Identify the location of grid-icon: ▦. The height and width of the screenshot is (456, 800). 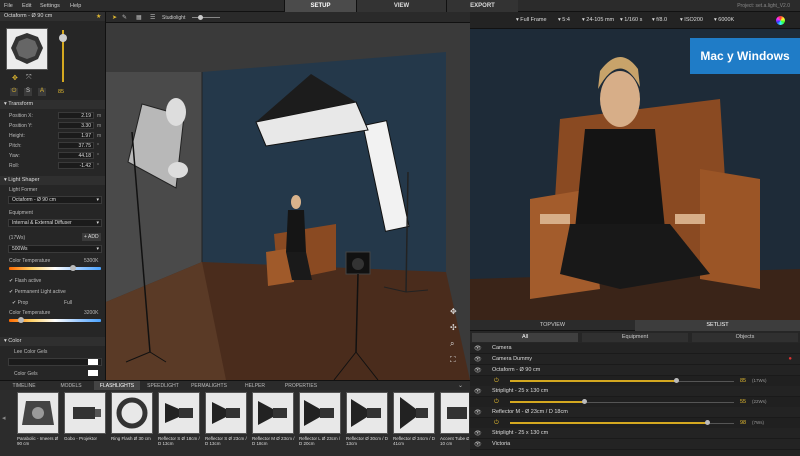
(139, 17).